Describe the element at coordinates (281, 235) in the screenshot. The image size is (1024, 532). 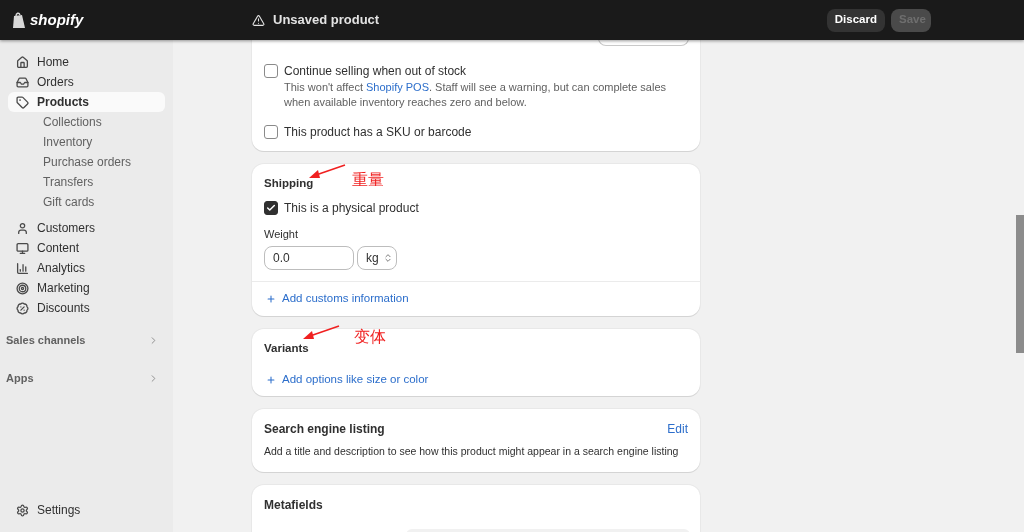
I see `field-label: Weight` at that location.